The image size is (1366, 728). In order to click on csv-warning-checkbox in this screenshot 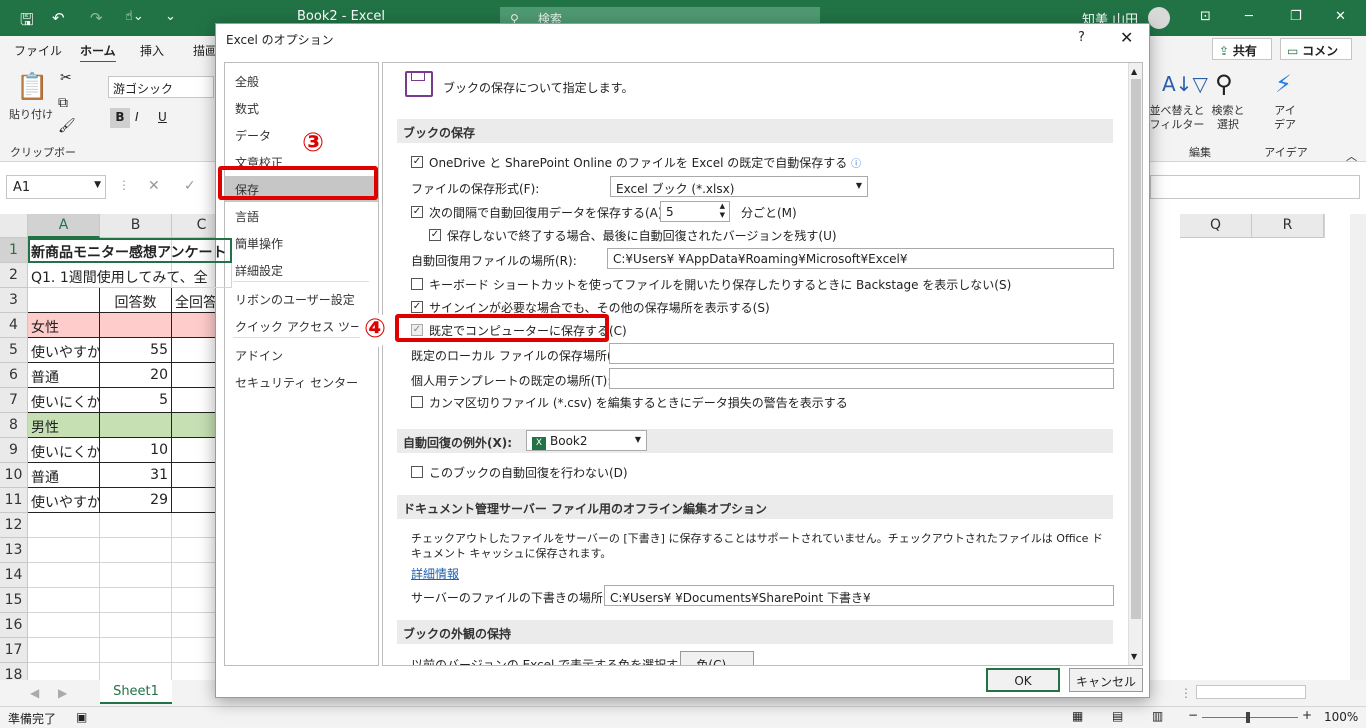, I will do `click(417, 402)`.